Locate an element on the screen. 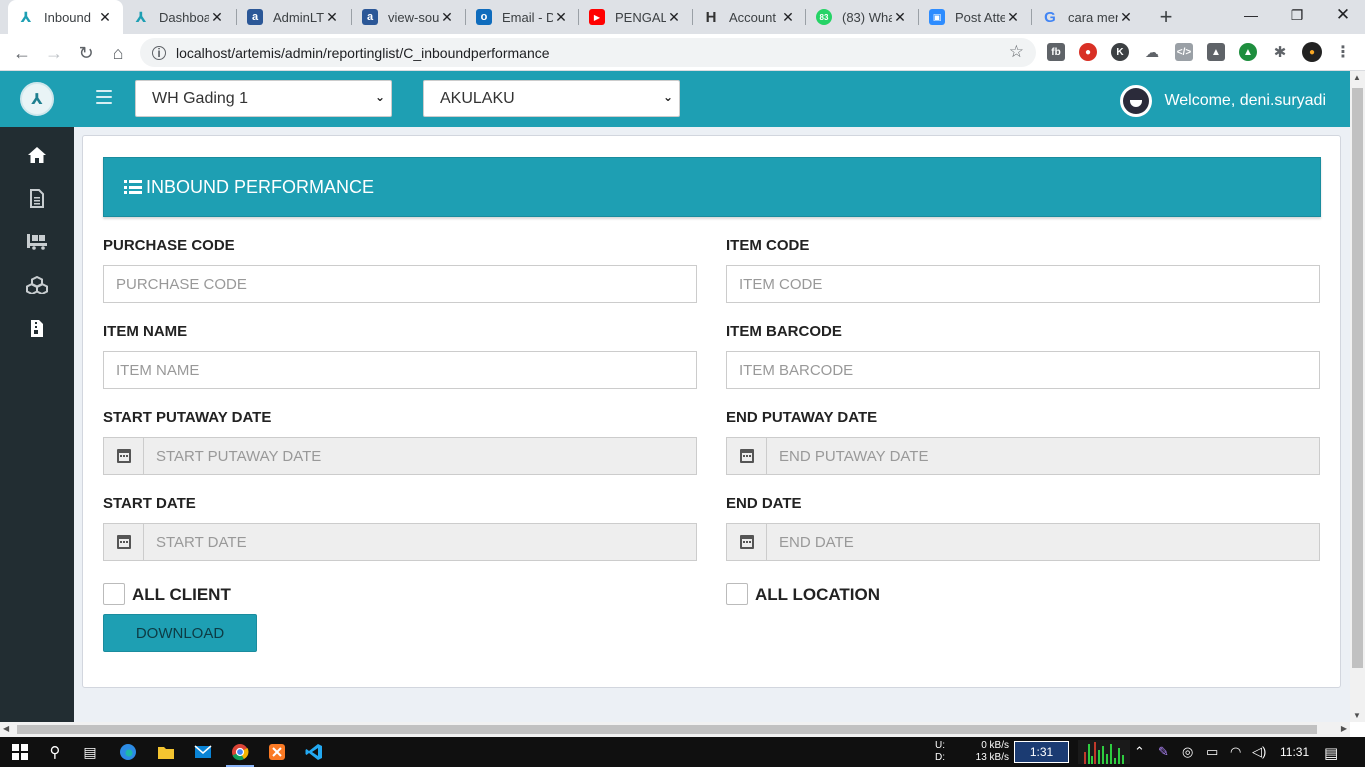 This screenshot has height=767, width=1365. restore-icon: ❐ is located at coordinates (1297, 15).